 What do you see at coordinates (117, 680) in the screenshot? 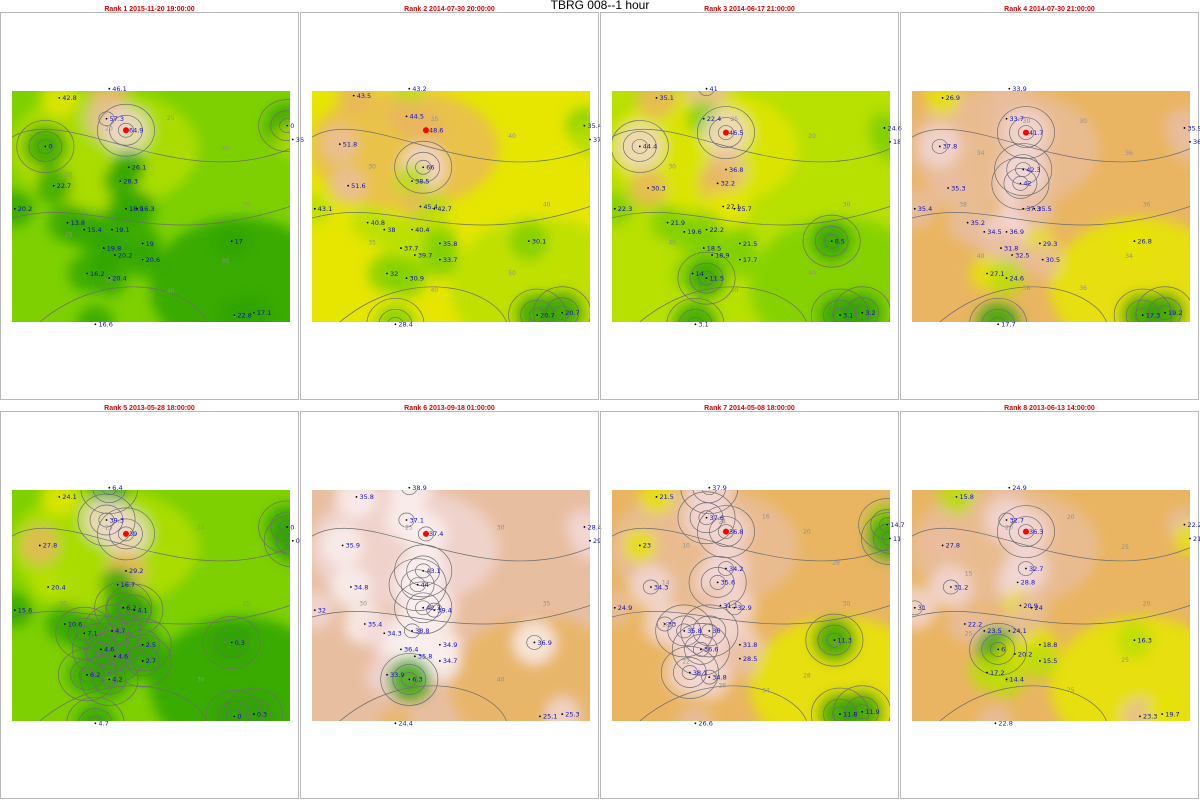
I see `station-value: 4.2` at bounding box center [117, 680].